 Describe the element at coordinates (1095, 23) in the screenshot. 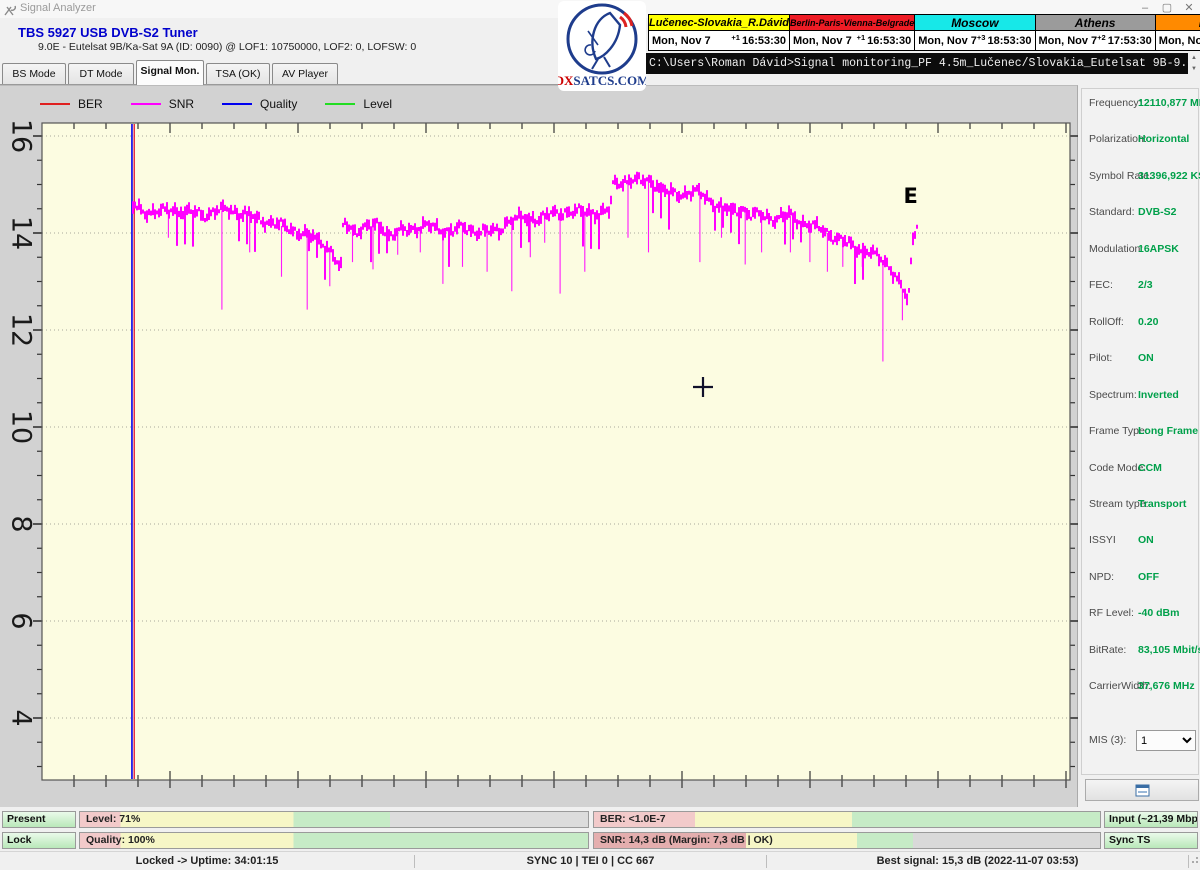

I see `clock-city: Athens` at that location.